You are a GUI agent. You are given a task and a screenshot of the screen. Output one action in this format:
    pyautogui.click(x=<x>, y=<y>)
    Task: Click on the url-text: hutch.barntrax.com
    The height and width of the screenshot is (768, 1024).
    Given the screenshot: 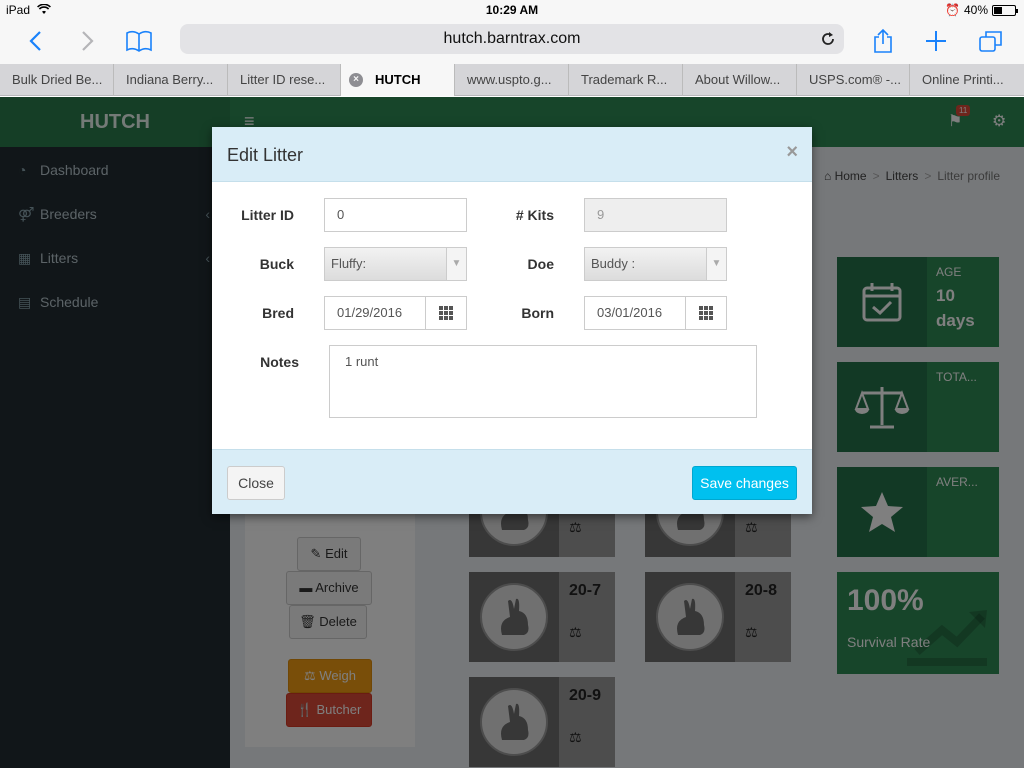 What is the action you would take?
    pyautogui.click(x=512, y=38)
    